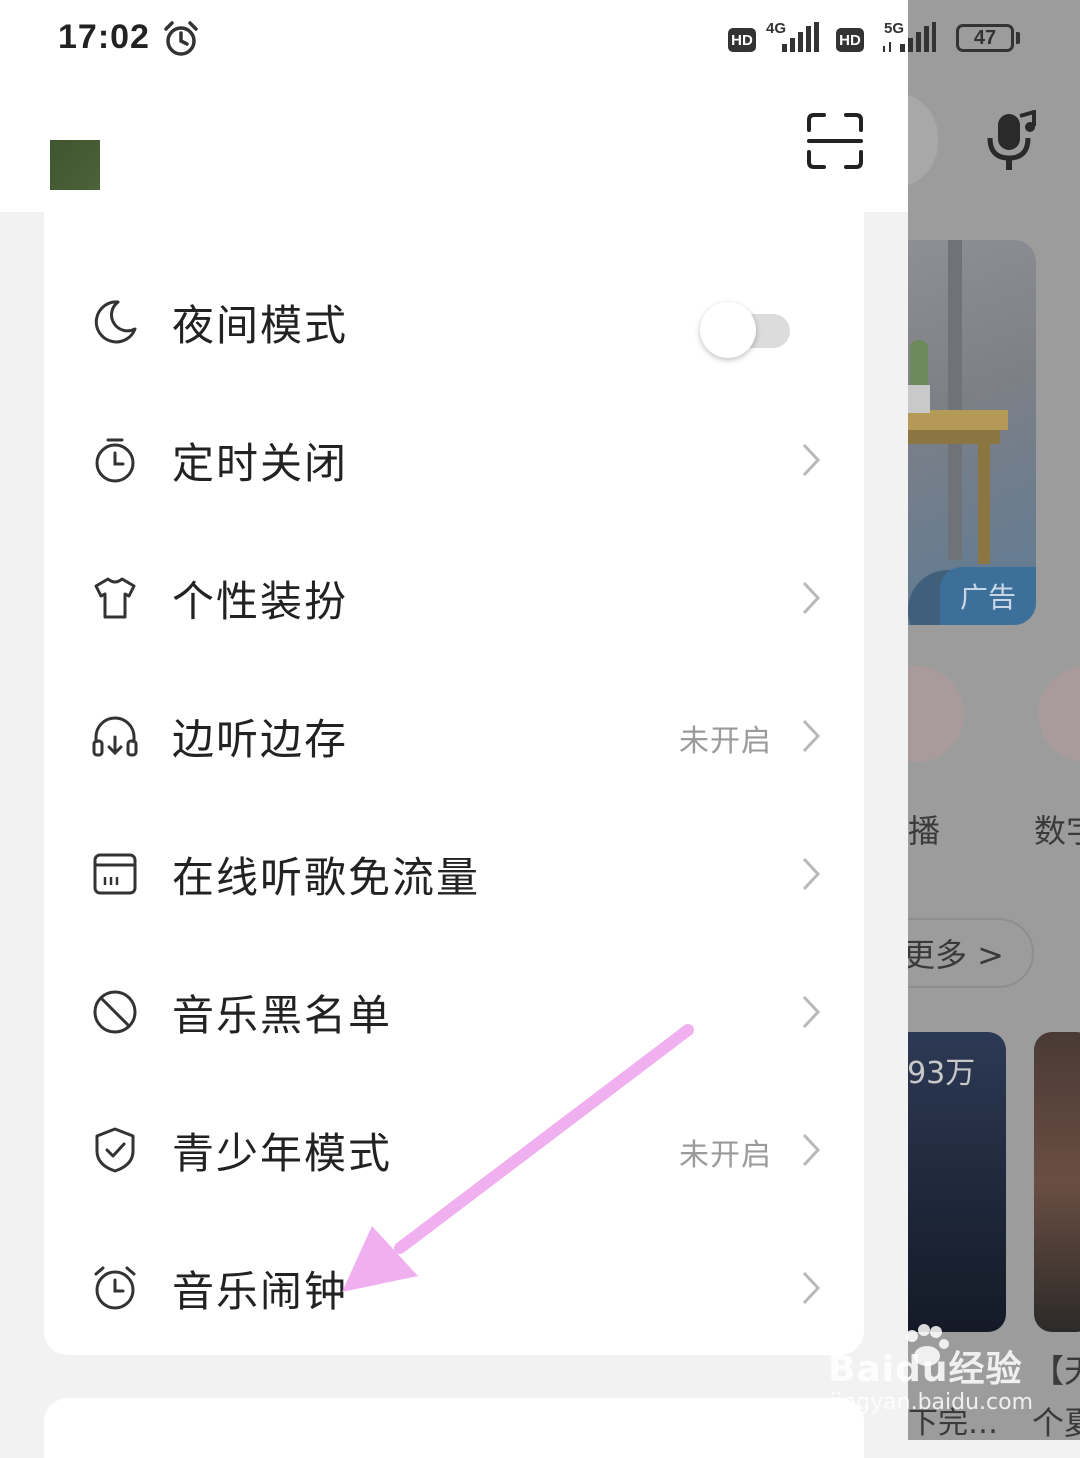  Describe the element at coordinates (115, 1288) in the screenshot. I see `alarm-clock-icon` at that location.